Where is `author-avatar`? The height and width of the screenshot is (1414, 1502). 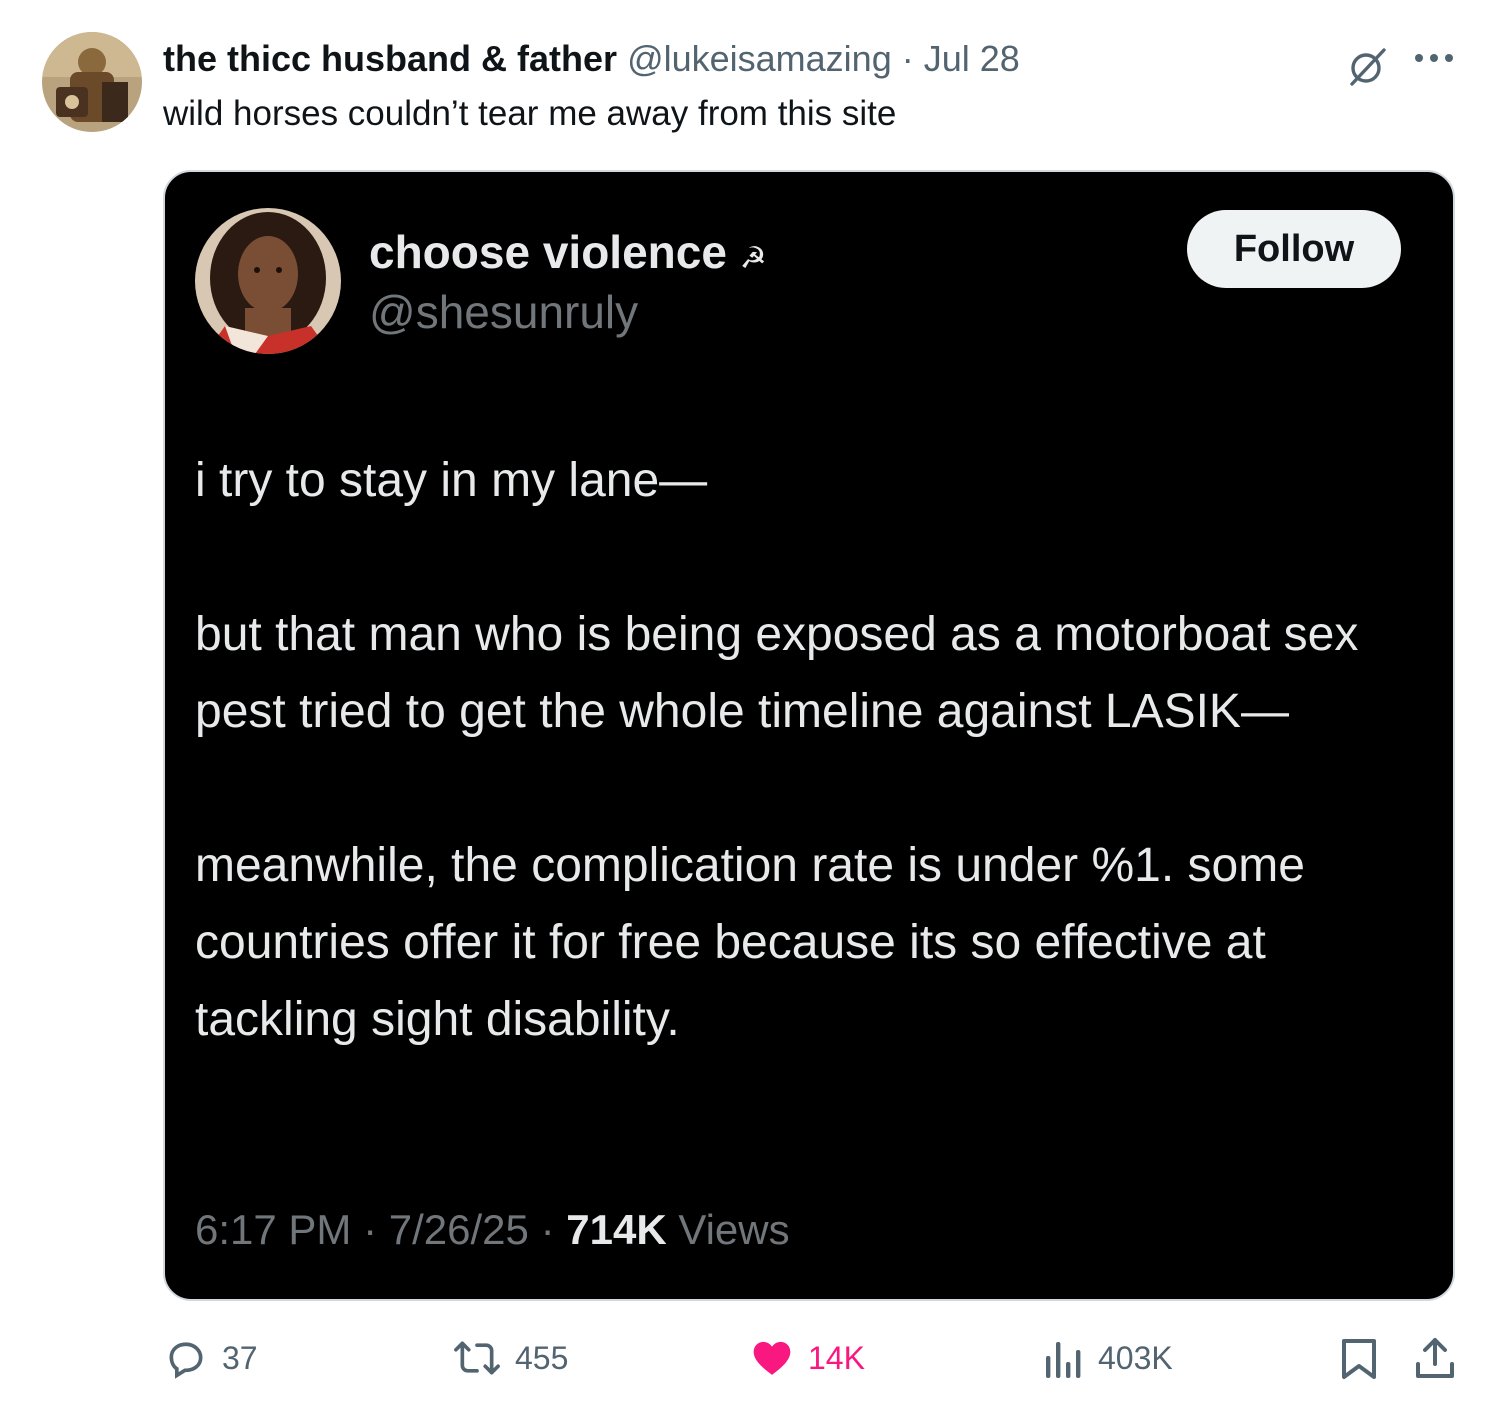 author-avatar is located at coordinates (92, 82).